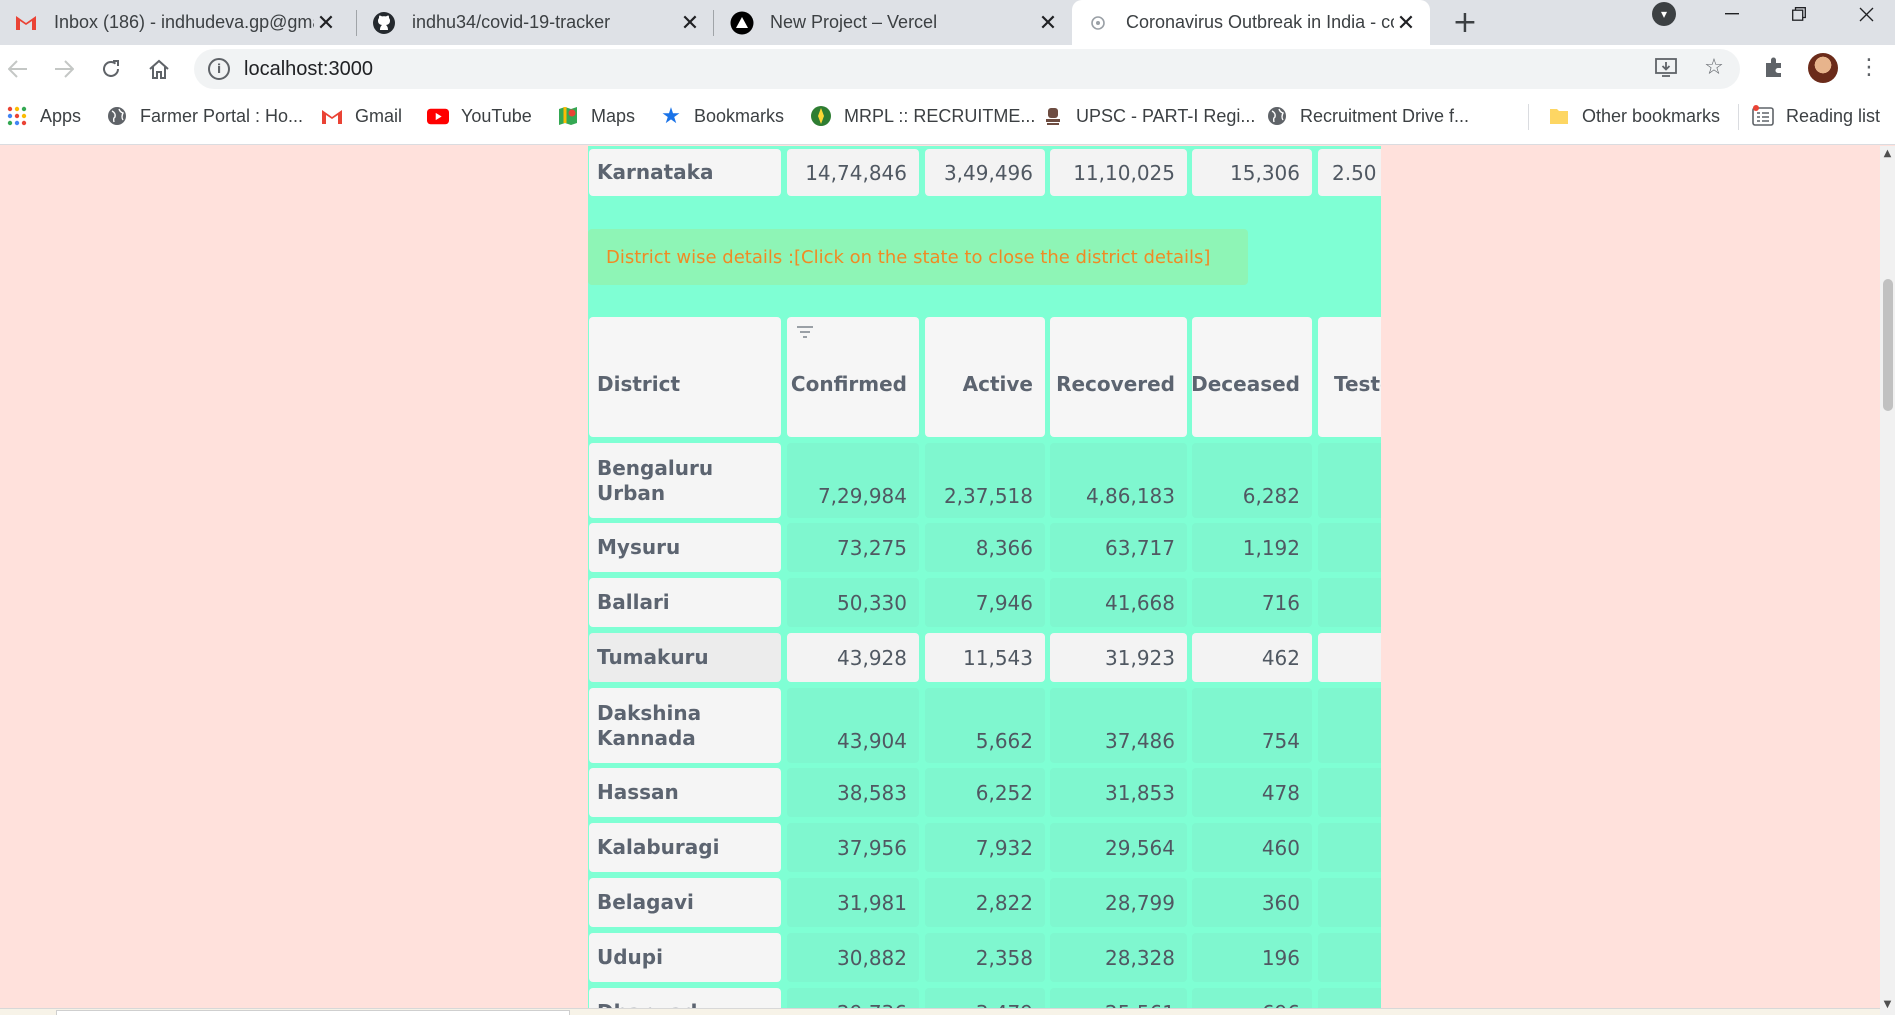 This screenshot has height=1015, width=1895. I want to click on tab-search-icon: ▾, so click(1664, 14).